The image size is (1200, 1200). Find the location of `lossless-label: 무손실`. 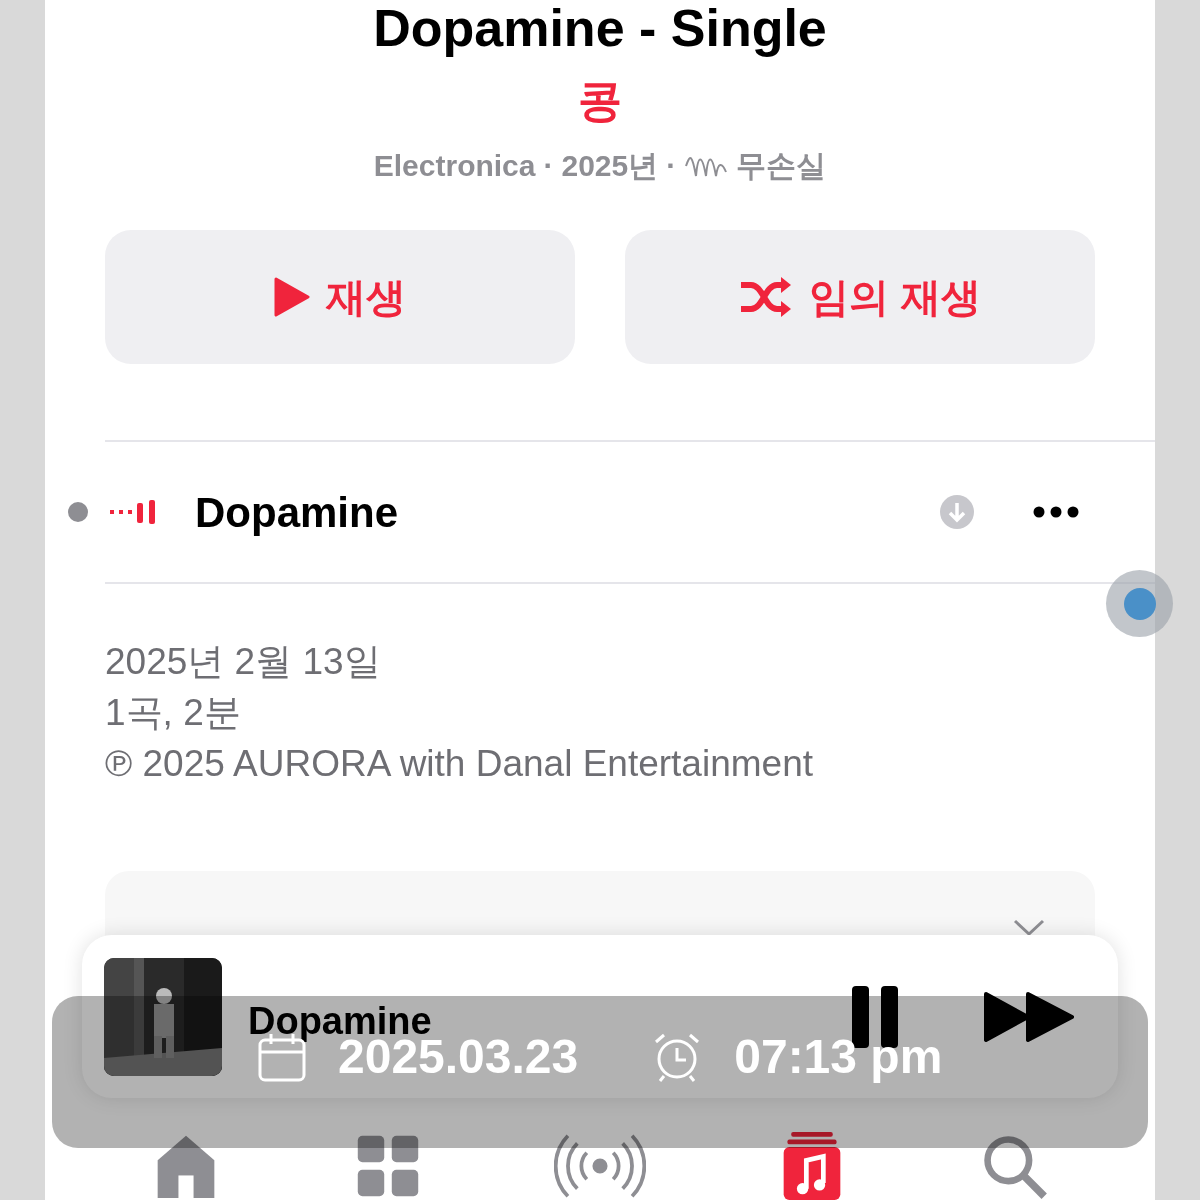

lossless-label: 무손실 is located at coordinates (781, 166).